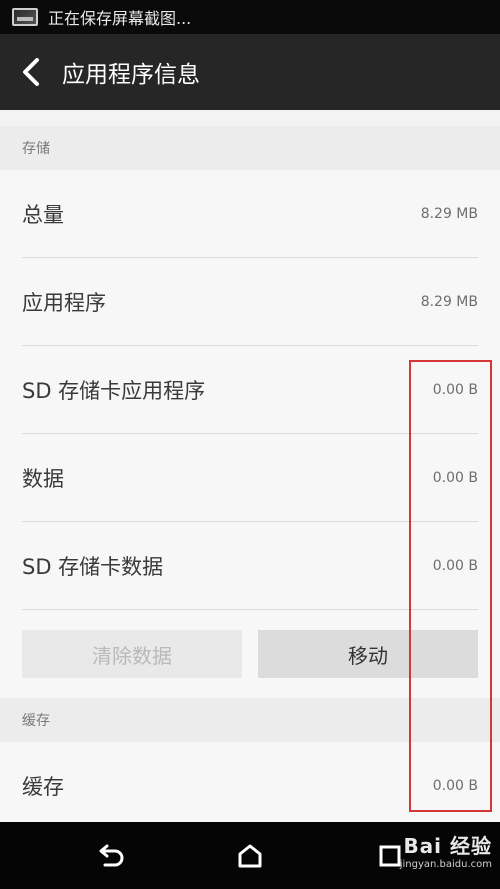 Image resolution: width=500 pixels, height=889 pixels. I want to click on back-button, so click(31, 72).